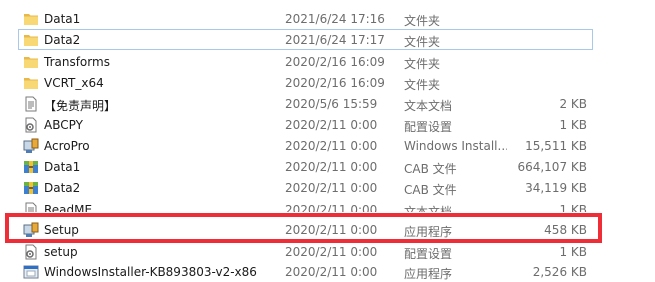  I want to click on file-date: 2020/5/6 15:59, so click(331, 104).